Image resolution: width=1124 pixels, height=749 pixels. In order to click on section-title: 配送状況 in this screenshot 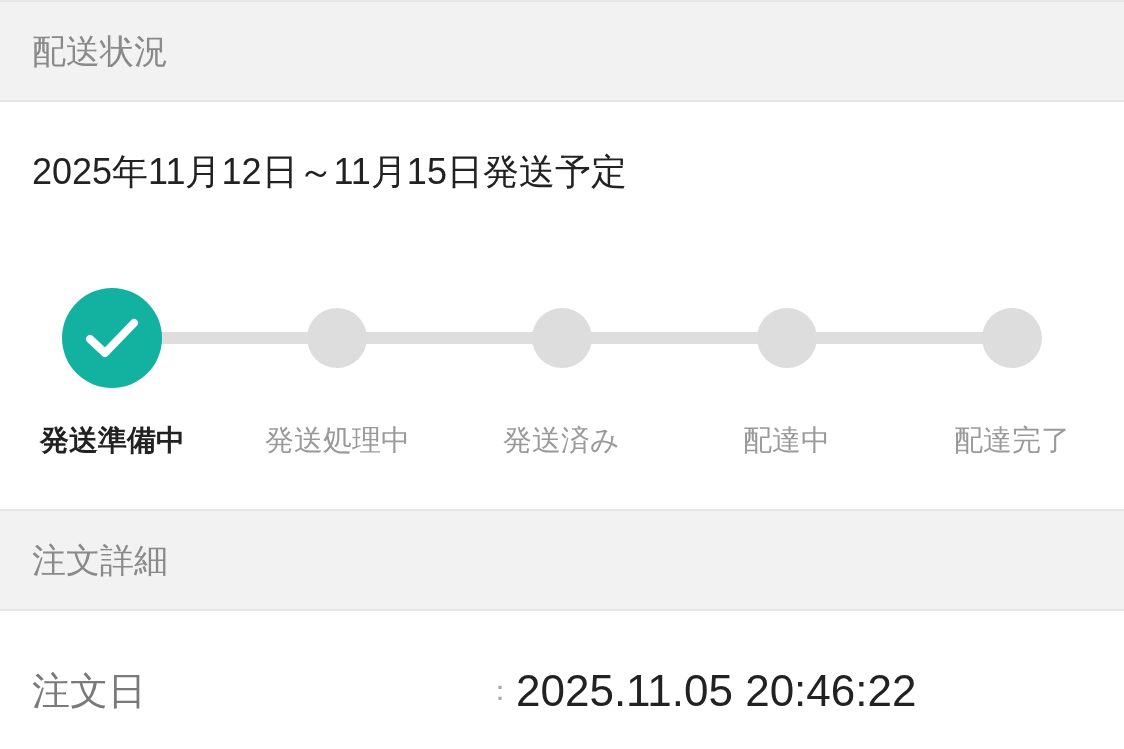, I will do `click(100, 51)`.